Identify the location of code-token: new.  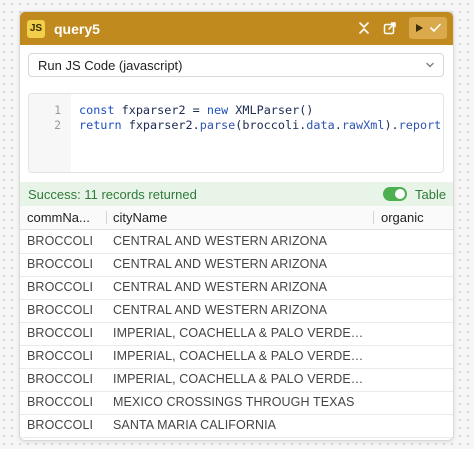
(221, 110).